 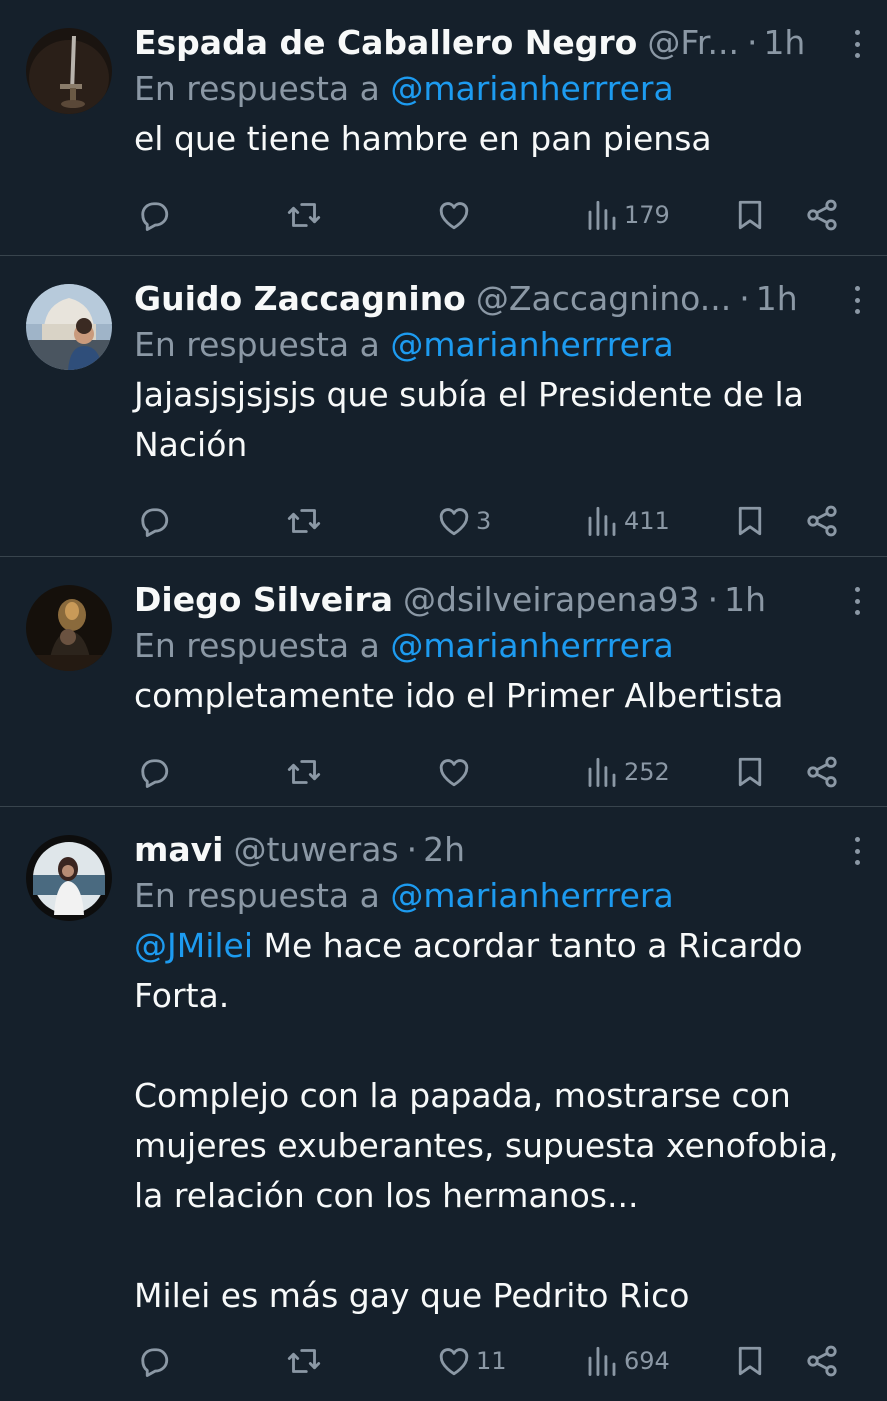 I want to click on tweet-text: el que tiene hambre en pan piensa, so click(x=423, y=138).